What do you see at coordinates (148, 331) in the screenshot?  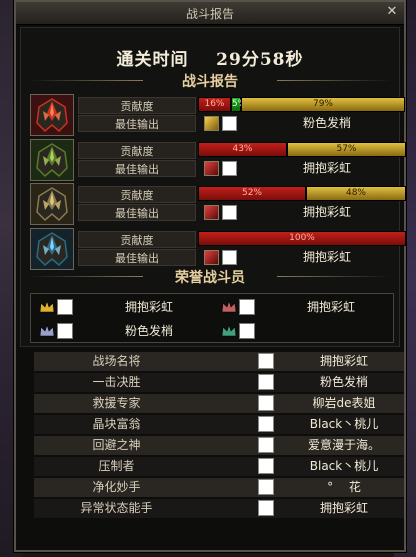 I see `honor-member-name: 粉色发梢` at bounding box center [148, 331].